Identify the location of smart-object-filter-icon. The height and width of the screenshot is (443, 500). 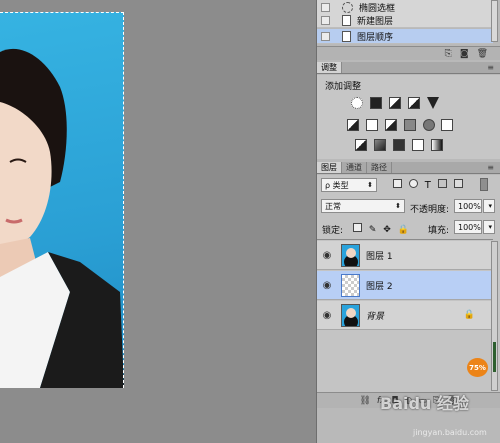
(458, 183).